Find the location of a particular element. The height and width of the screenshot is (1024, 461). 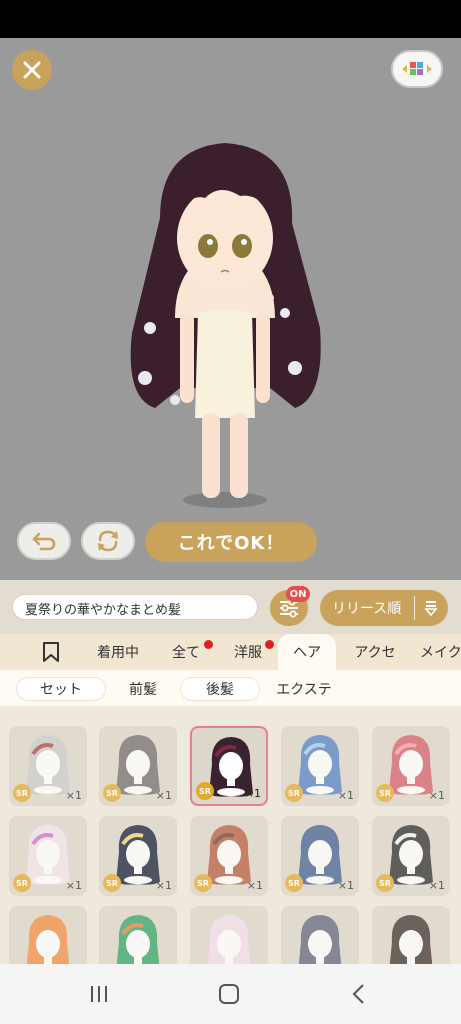

home-icon is located at coordinates (229, 994).